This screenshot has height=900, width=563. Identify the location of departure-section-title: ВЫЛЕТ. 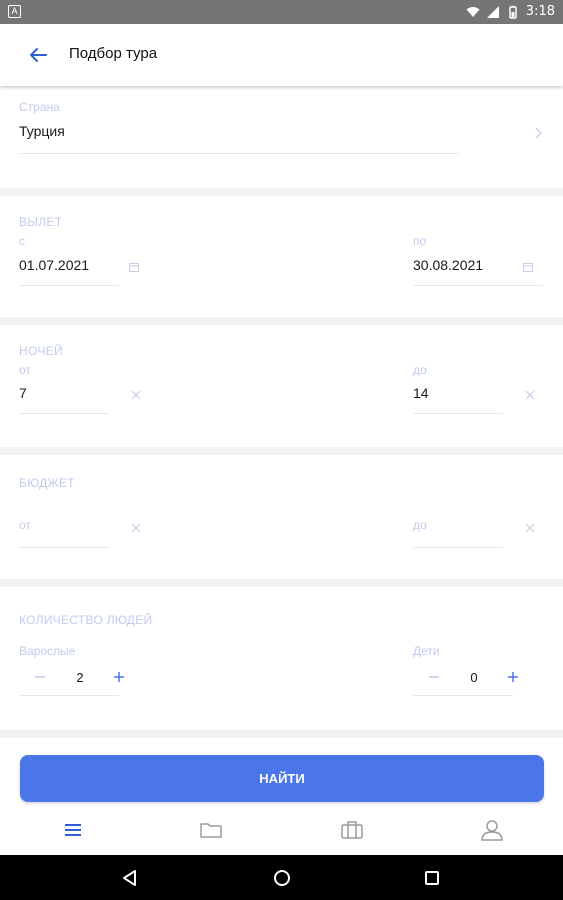
(41, 222).